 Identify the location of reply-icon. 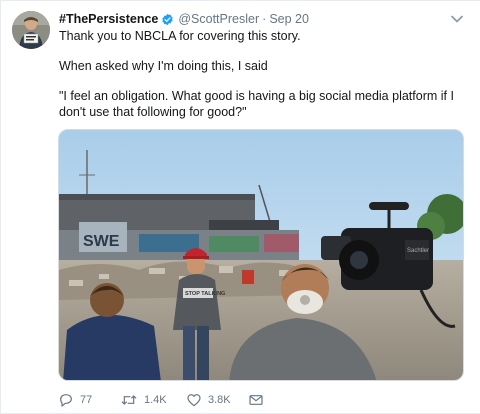
(66, 400).